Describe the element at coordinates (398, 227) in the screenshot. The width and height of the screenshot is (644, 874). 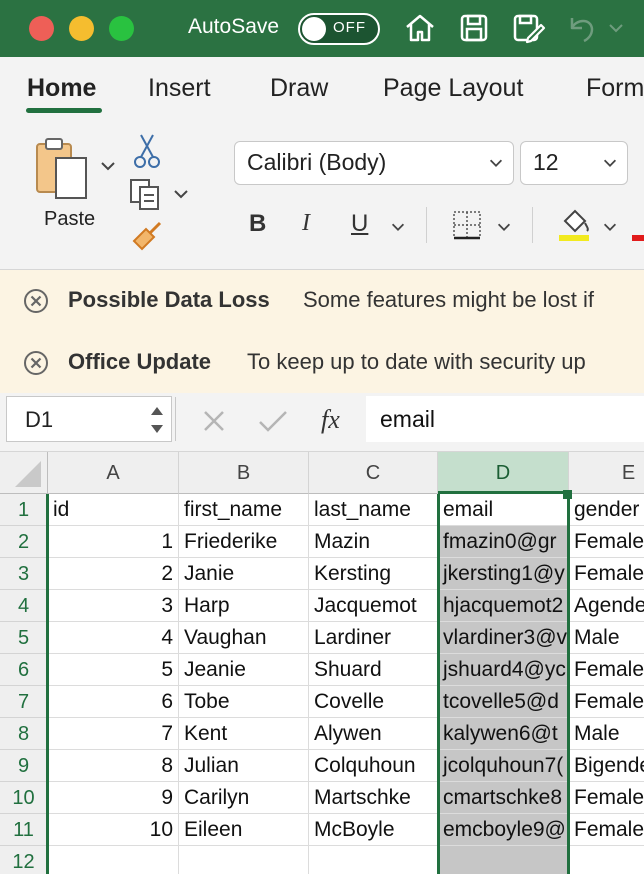
I see `underline-options-chevron-icon` at that location.